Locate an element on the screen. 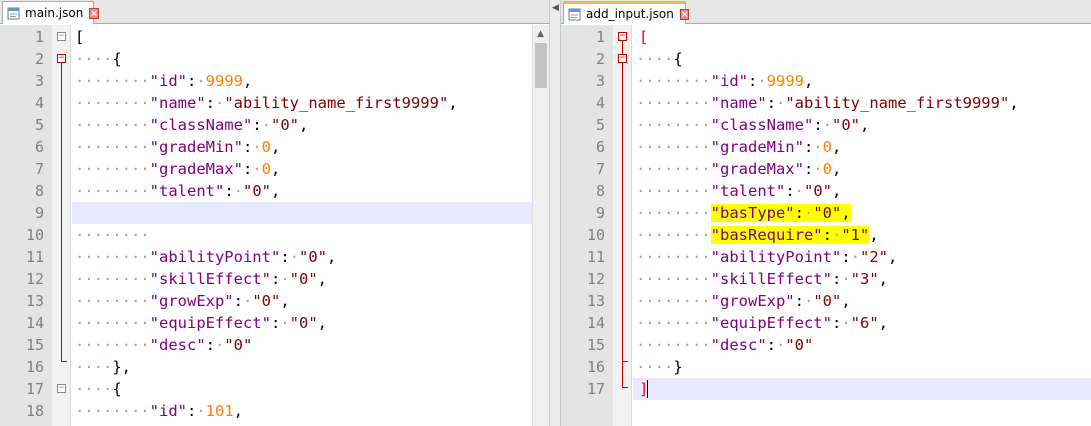 This screenshot has width=1091, height=426. code-line-highlighted: ········"basRequire":·"1", is located at coordinates (826, 235).